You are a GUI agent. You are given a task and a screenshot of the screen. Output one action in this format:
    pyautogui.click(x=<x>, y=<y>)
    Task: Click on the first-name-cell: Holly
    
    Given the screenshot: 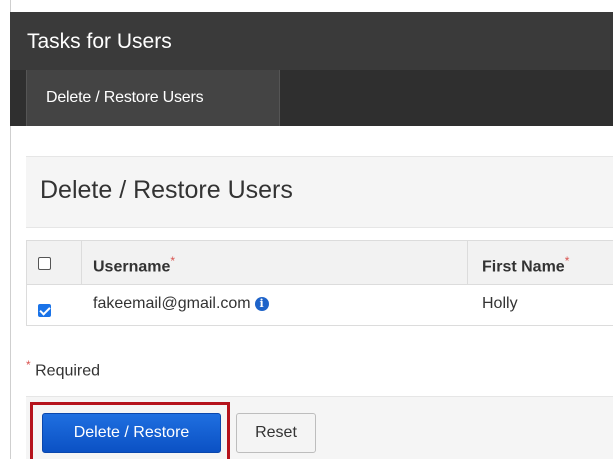 What is the action you would take?
    pyautogui.click(x=500, y=303)
    